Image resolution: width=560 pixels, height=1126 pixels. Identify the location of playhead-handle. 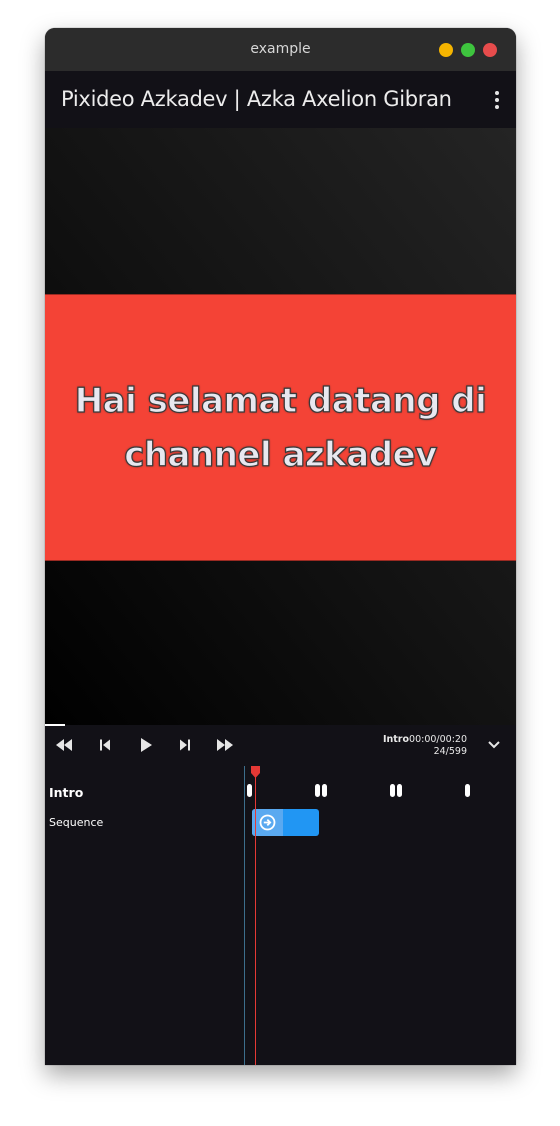
(255, 772).